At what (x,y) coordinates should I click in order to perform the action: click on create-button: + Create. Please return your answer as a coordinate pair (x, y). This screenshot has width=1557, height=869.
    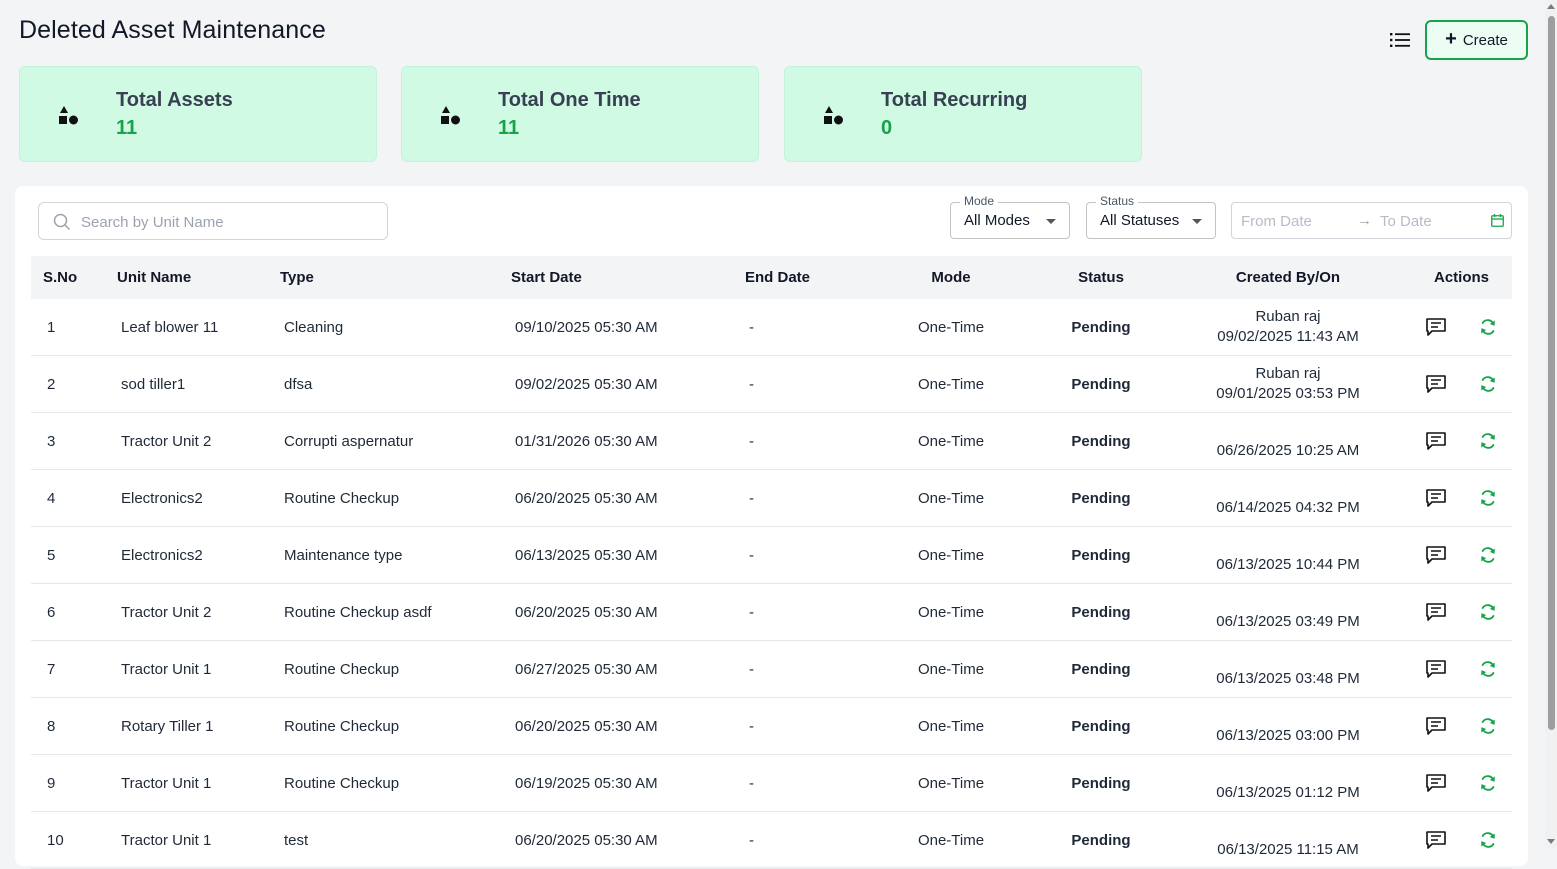
    Looking at the image, I should click on (1476, 40).